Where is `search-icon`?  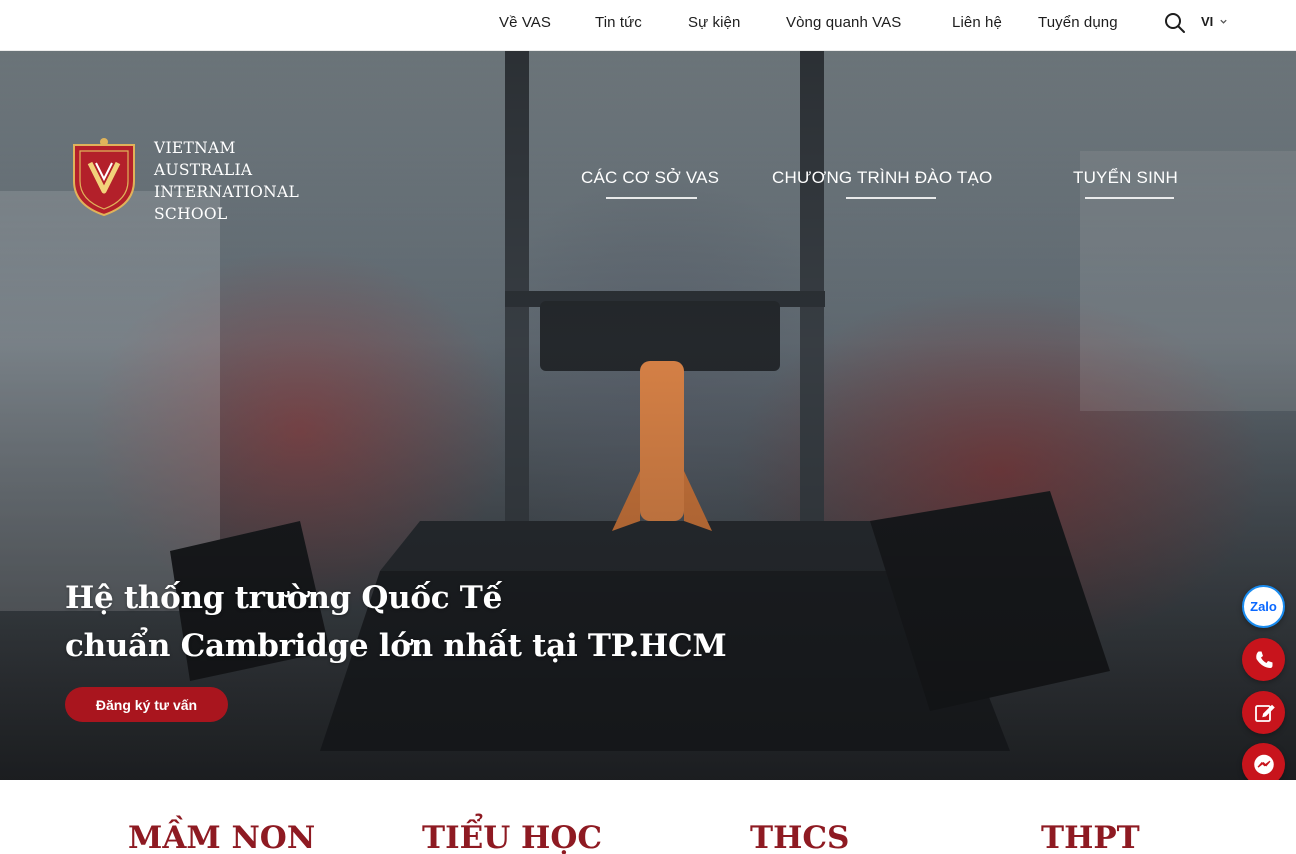
search-icon is located at coordinates (1175, 23).